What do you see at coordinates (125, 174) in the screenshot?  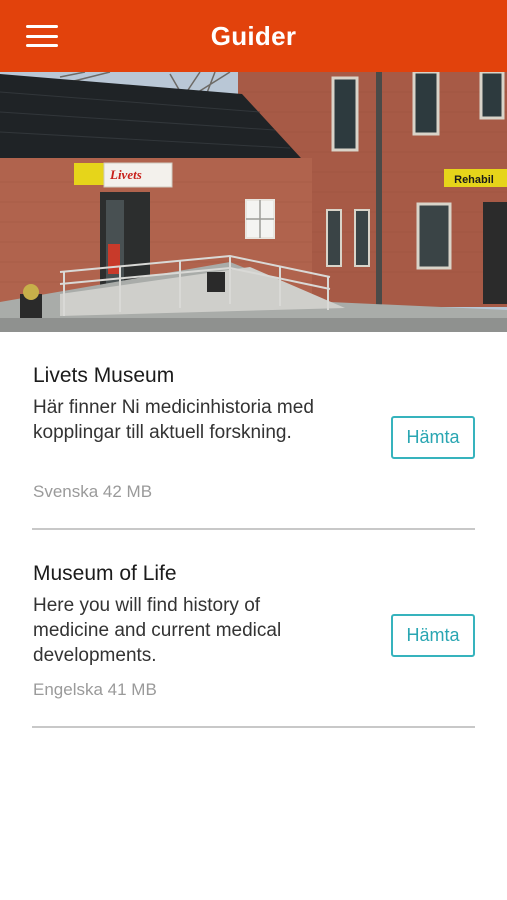 I see `museum-sign-text: Livets` at bounding box center [125, 174].